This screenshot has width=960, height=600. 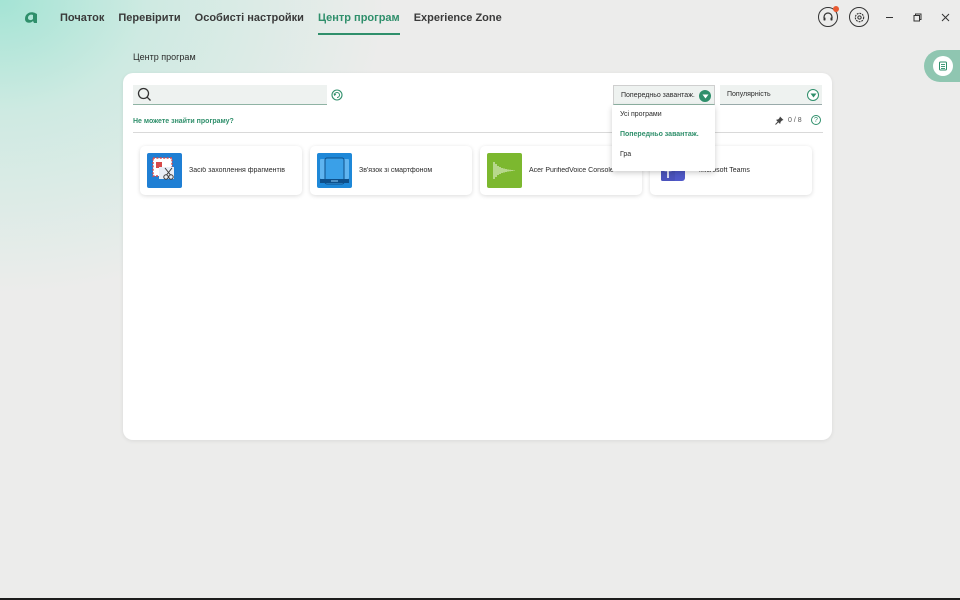 I want to click on restore-button, so click(x=917, y=17).